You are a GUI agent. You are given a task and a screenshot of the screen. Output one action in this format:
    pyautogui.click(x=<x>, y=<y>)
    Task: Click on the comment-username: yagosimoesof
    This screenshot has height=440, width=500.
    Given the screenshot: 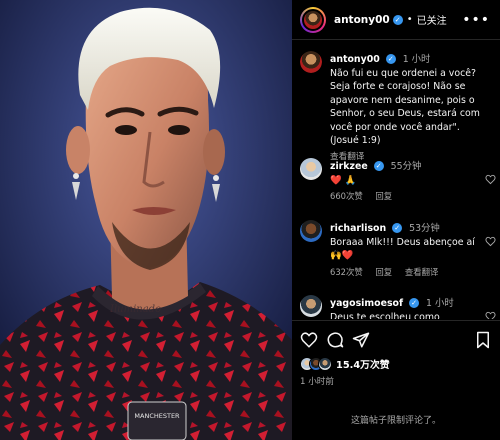 What is the action you would take?
    pyautogui.click(x=366, y=303)
    